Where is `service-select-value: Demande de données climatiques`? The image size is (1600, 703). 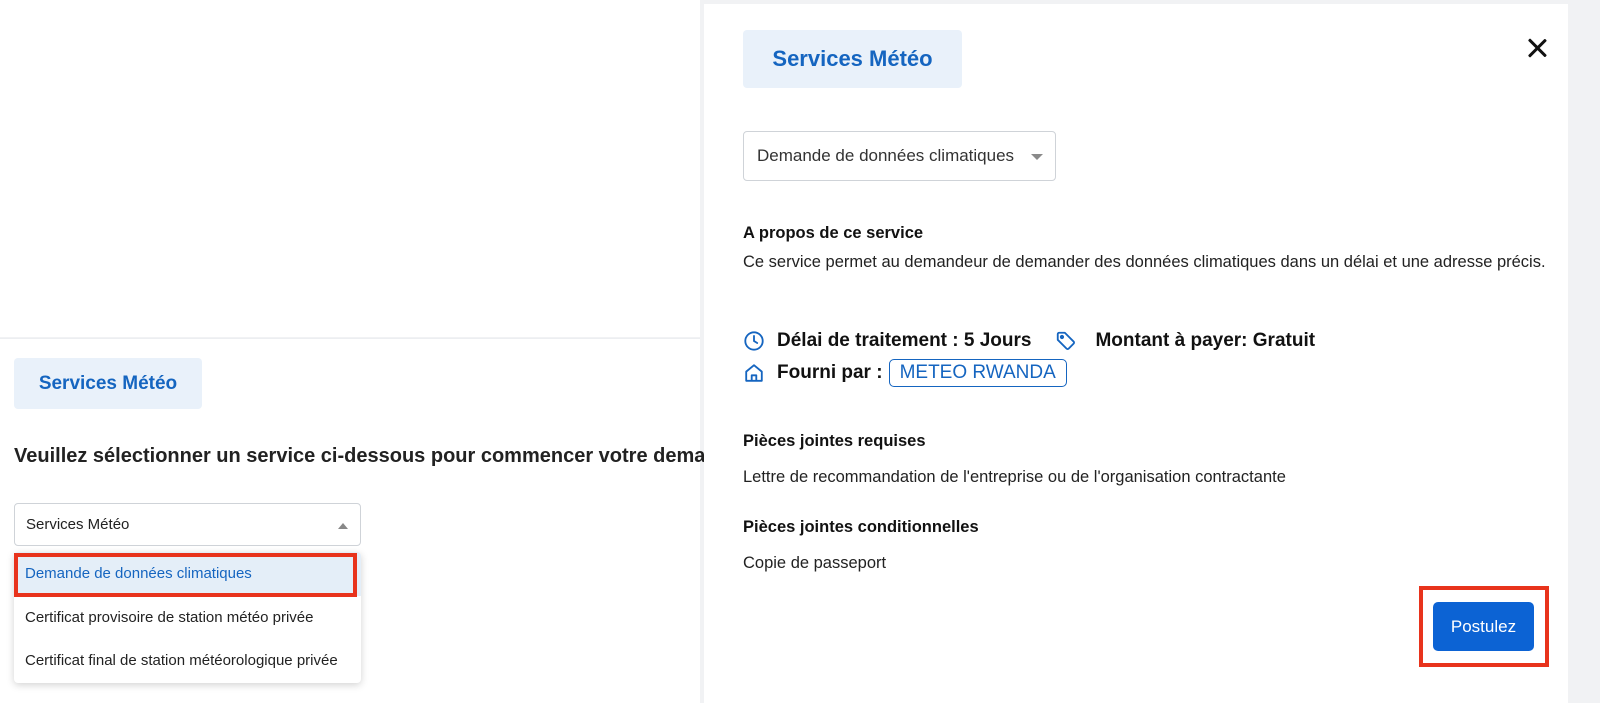 service-select-value: Demande de données climatiques is located at coordinates (886, 155).